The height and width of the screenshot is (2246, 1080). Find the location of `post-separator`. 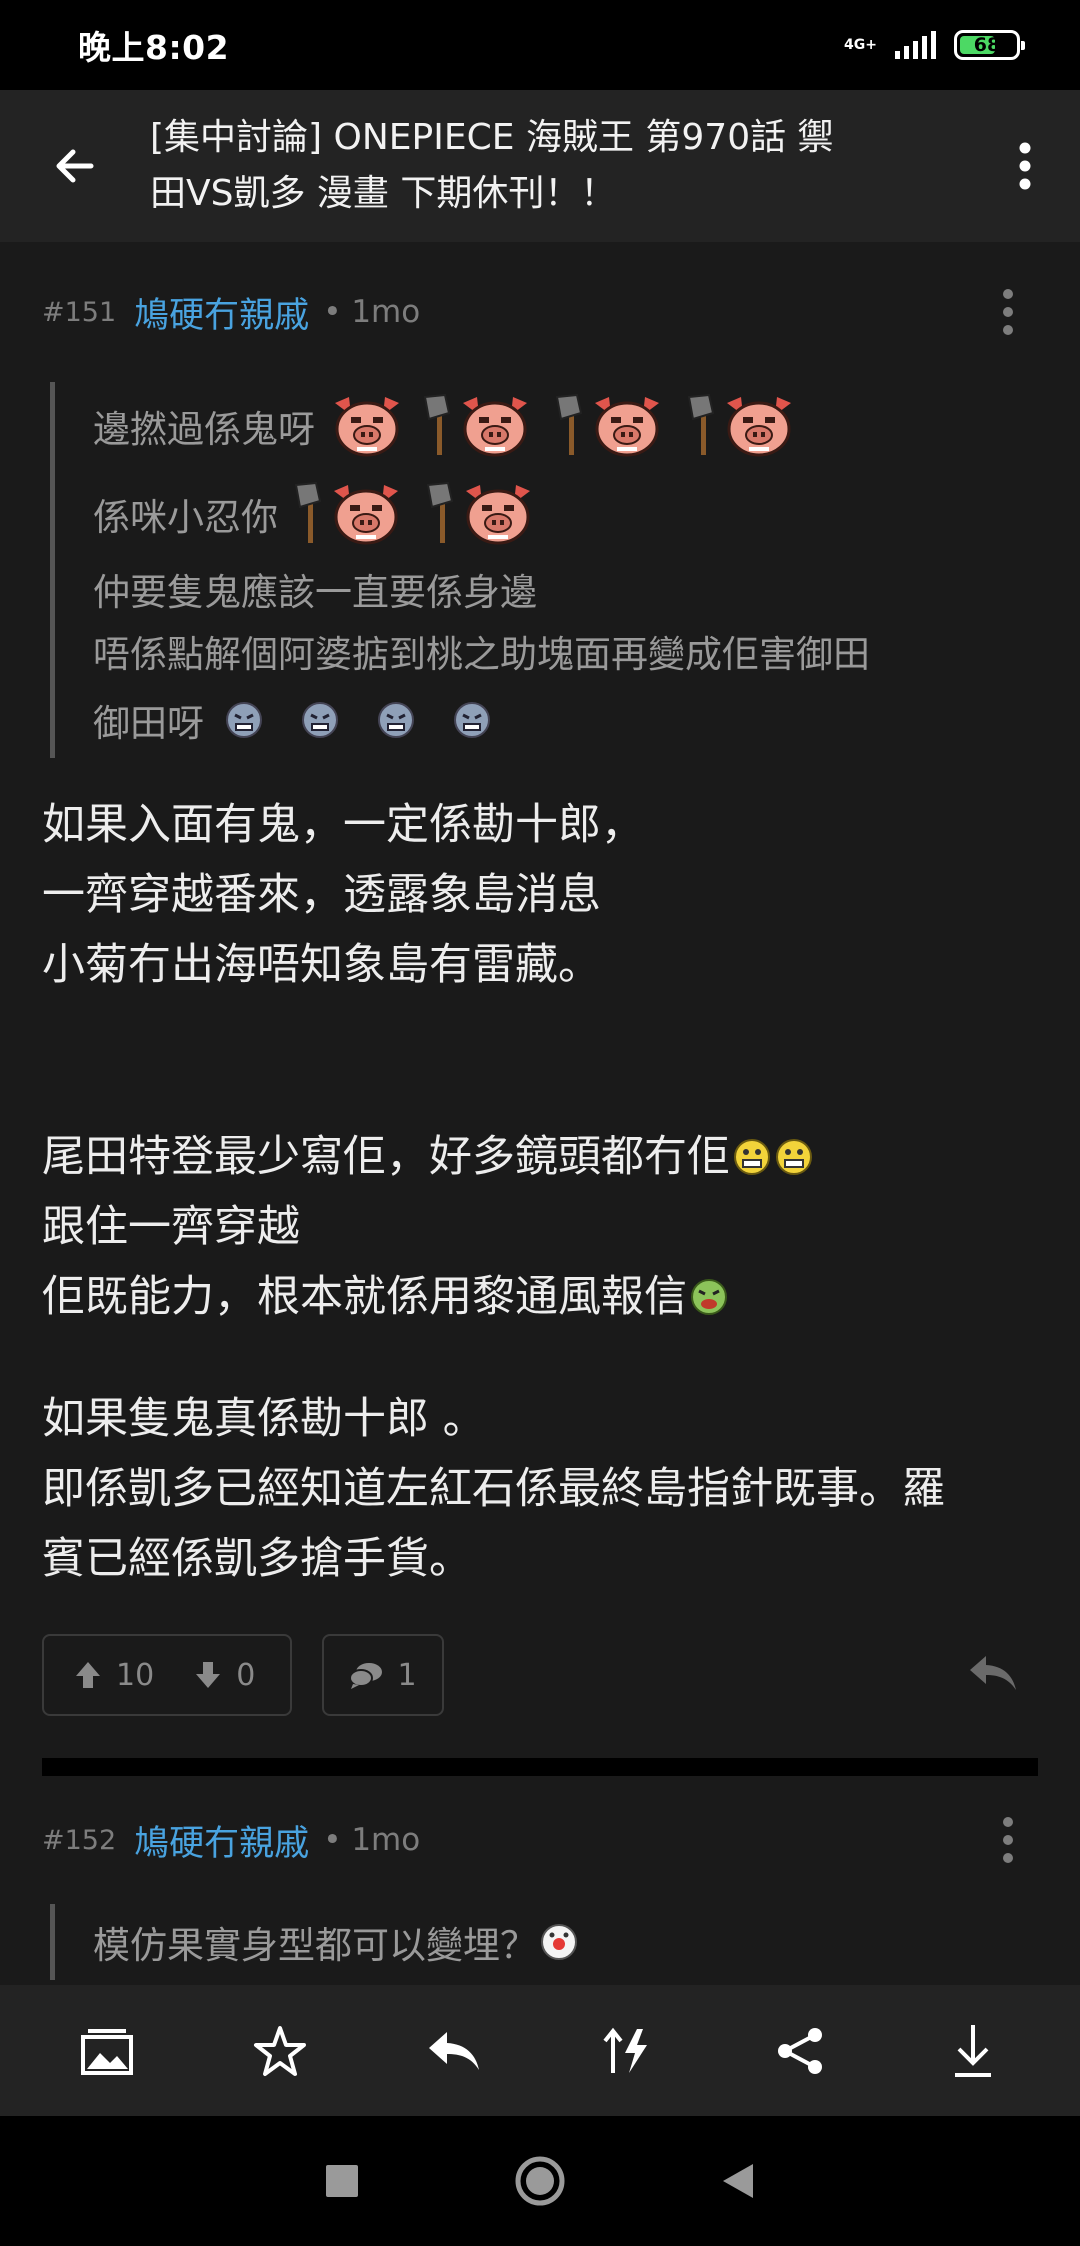

post-separator is located at coordinates (540, 1767).